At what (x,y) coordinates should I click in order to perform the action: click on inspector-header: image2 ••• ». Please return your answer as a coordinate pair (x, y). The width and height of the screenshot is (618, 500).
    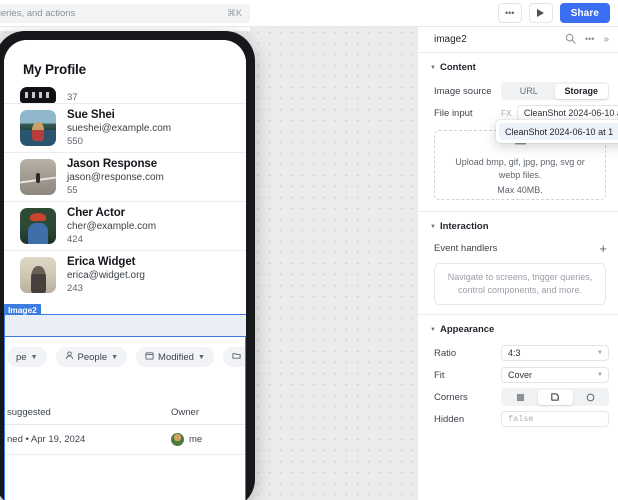
    Looking at the image, I should click on (518, 40).